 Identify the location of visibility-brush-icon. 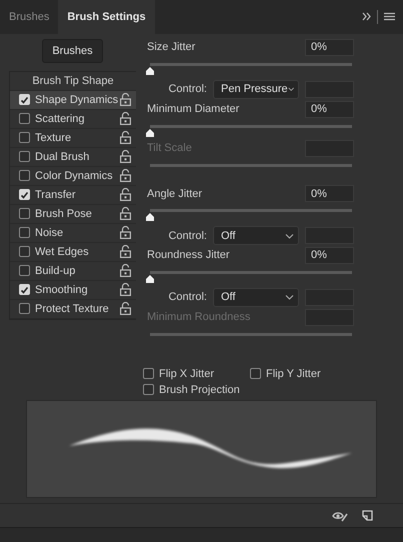
(340, 516).